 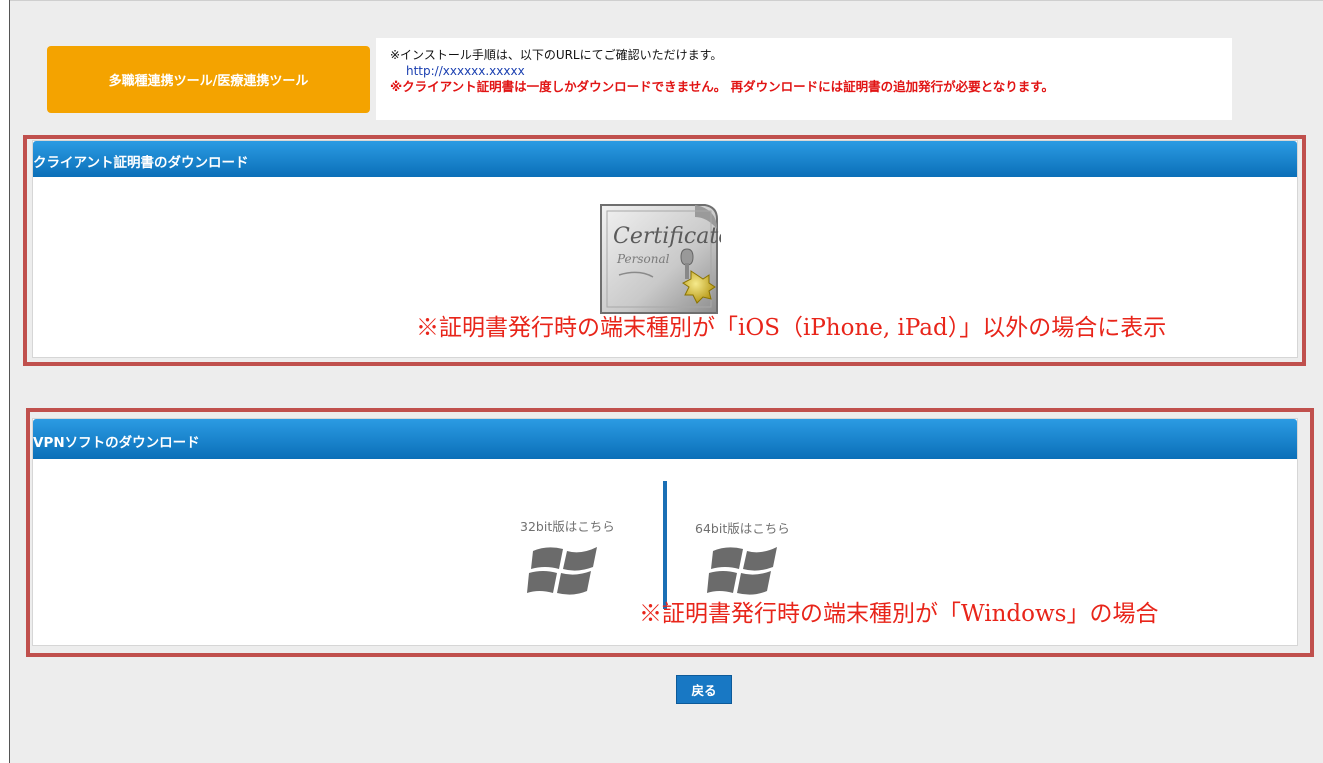 What do you see at coordinates (5, 381) in the screenshot?
I see `window-left-edge` at bounding box center [5, 381].